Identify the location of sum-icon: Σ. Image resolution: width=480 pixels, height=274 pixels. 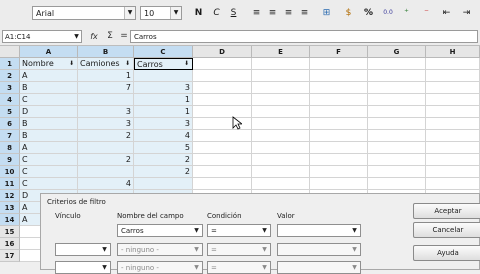
(110, 36).